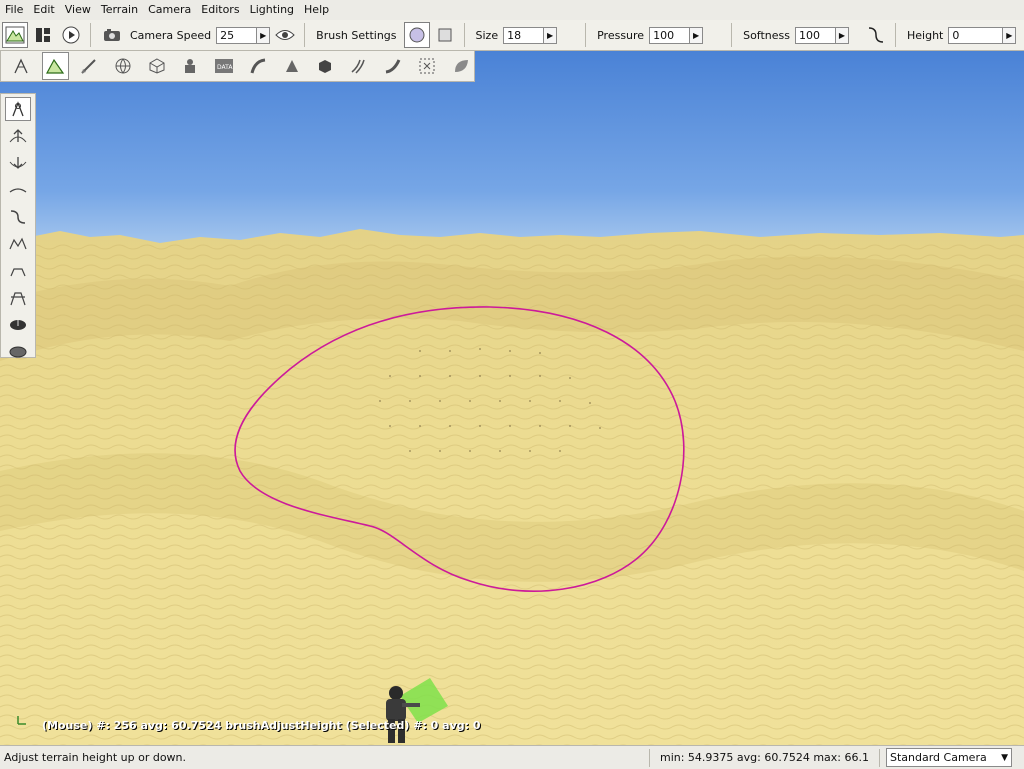  I want to click on terrain-painter-icon, so click(88, 66).